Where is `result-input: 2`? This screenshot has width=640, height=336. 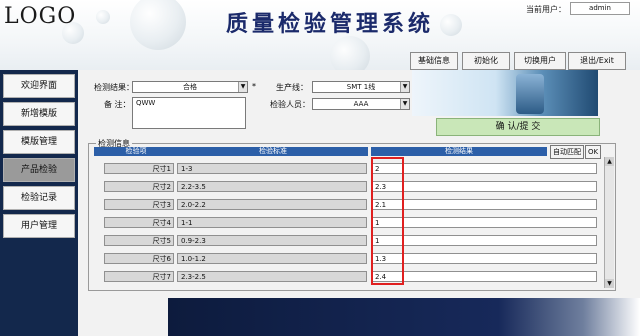 result-input: 2 is located at coordinates (484, 168).